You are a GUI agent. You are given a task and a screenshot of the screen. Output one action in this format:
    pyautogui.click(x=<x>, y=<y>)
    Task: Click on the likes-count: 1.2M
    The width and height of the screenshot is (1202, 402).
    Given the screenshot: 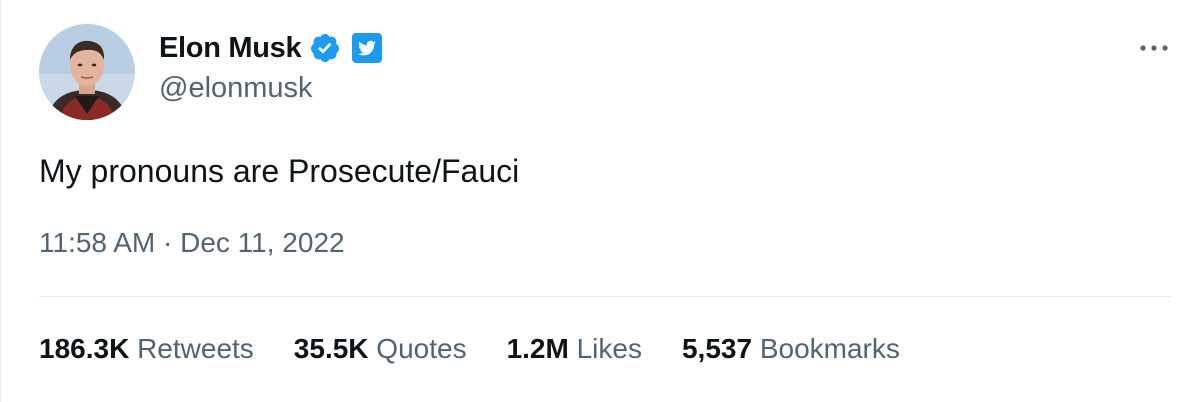 What is the action you would take?
    pyautogui.click(x=537, y=348)
    